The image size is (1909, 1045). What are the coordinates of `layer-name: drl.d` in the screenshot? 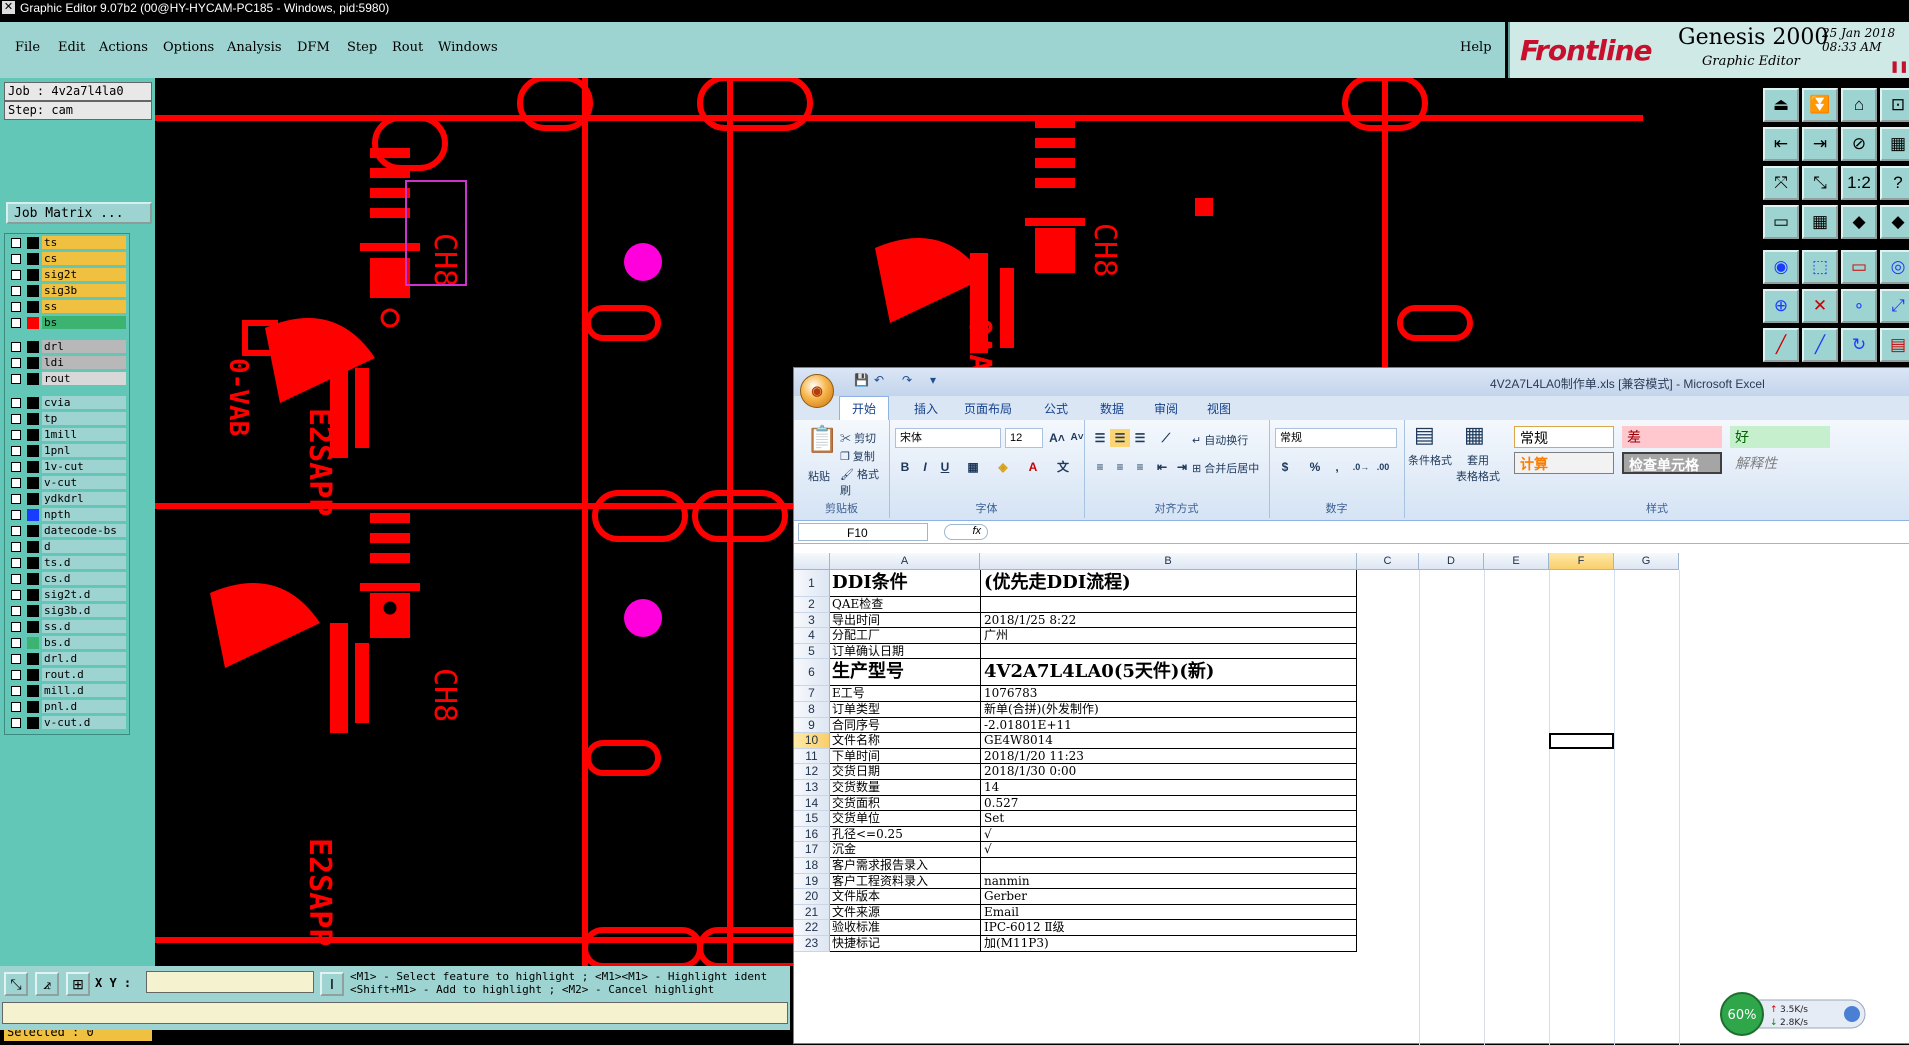 It's located at (84, 658).